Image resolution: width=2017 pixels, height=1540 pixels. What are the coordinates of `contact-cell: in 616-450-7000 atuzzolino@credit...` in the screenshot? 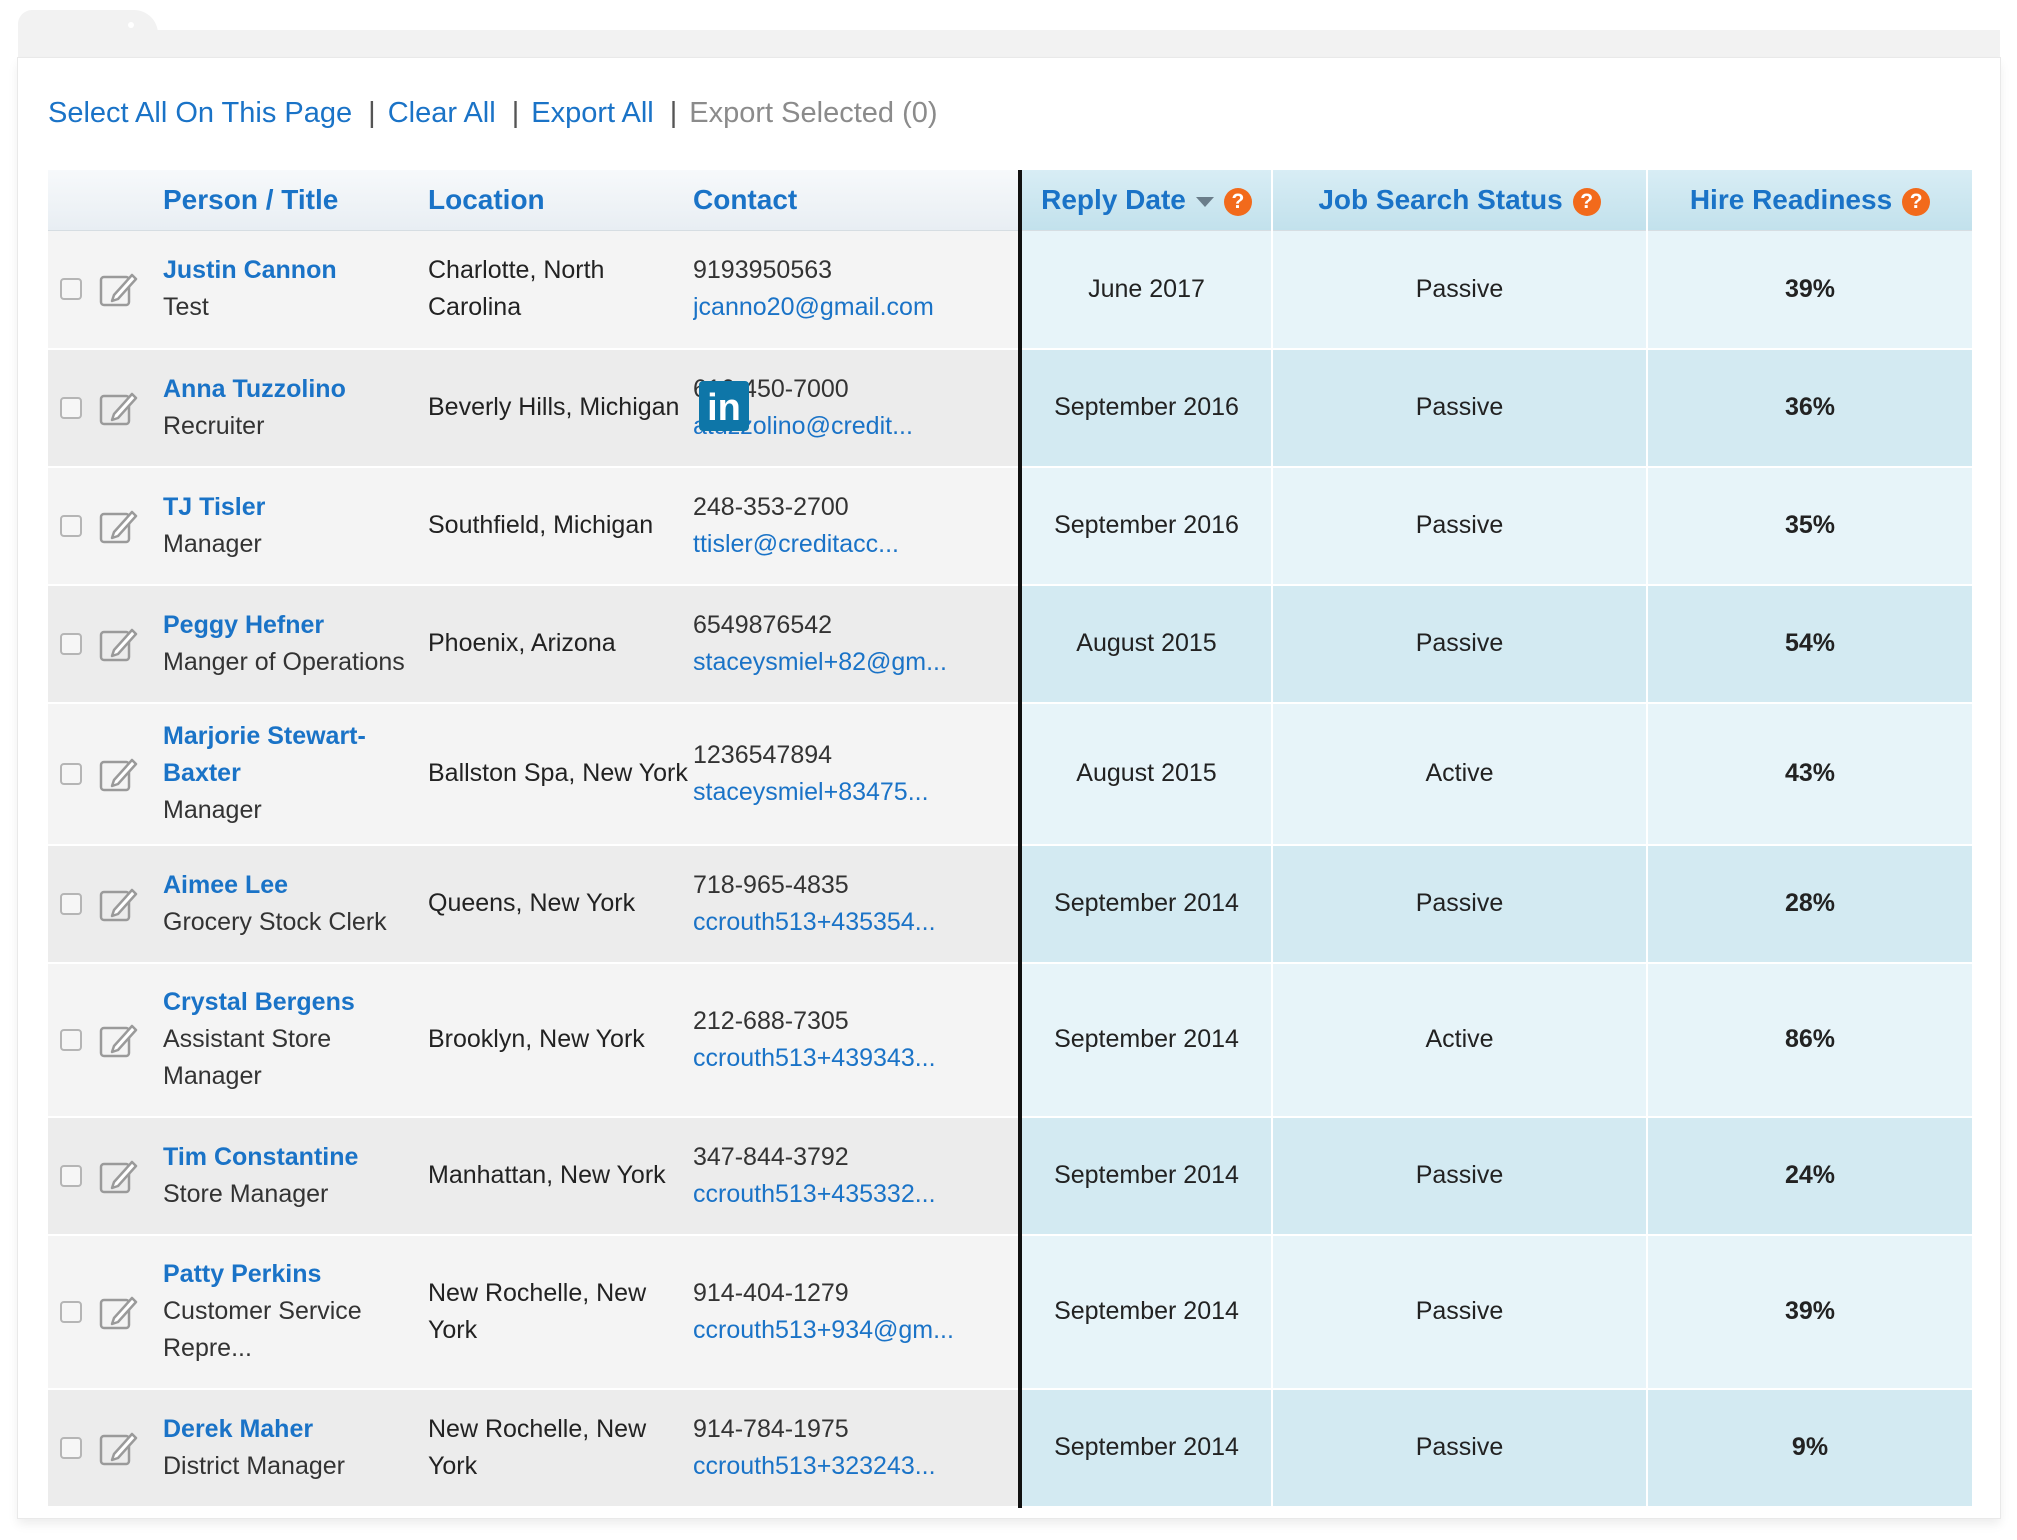 It's located at (856, 408).